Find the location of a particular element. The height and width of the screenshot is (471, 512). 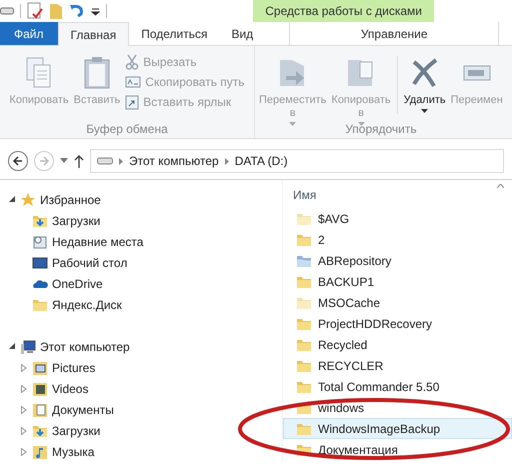

nav-item: Музыка is located at coordinates (141, 451).